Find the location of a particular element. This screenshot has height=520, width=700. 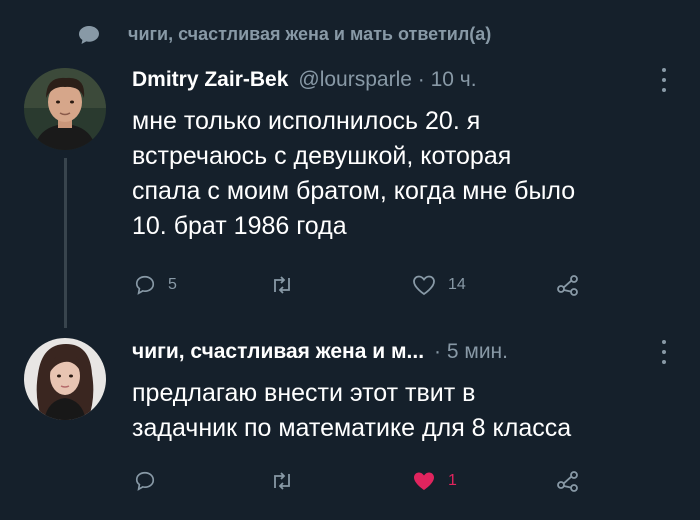

reply-button: 5 is located at coordinates (155, 285).